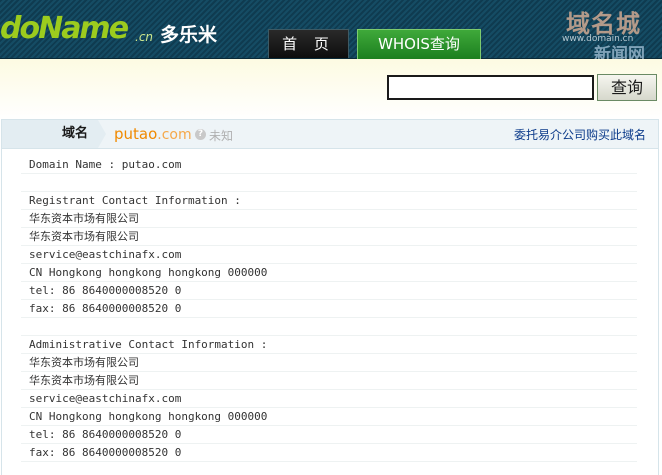  I want to click on buy-domain-link: 委托易介公司购买此域名, so click(580, 134).